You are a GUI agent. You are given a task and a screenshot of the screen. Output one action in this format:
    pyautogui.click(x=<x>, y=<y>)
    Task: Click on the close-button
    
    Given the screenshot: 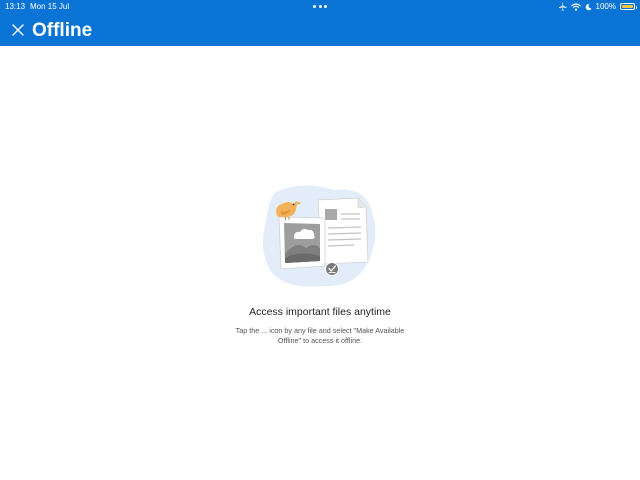 What is the action you would take?
    pyautogui.click(x=18, y=30)
    